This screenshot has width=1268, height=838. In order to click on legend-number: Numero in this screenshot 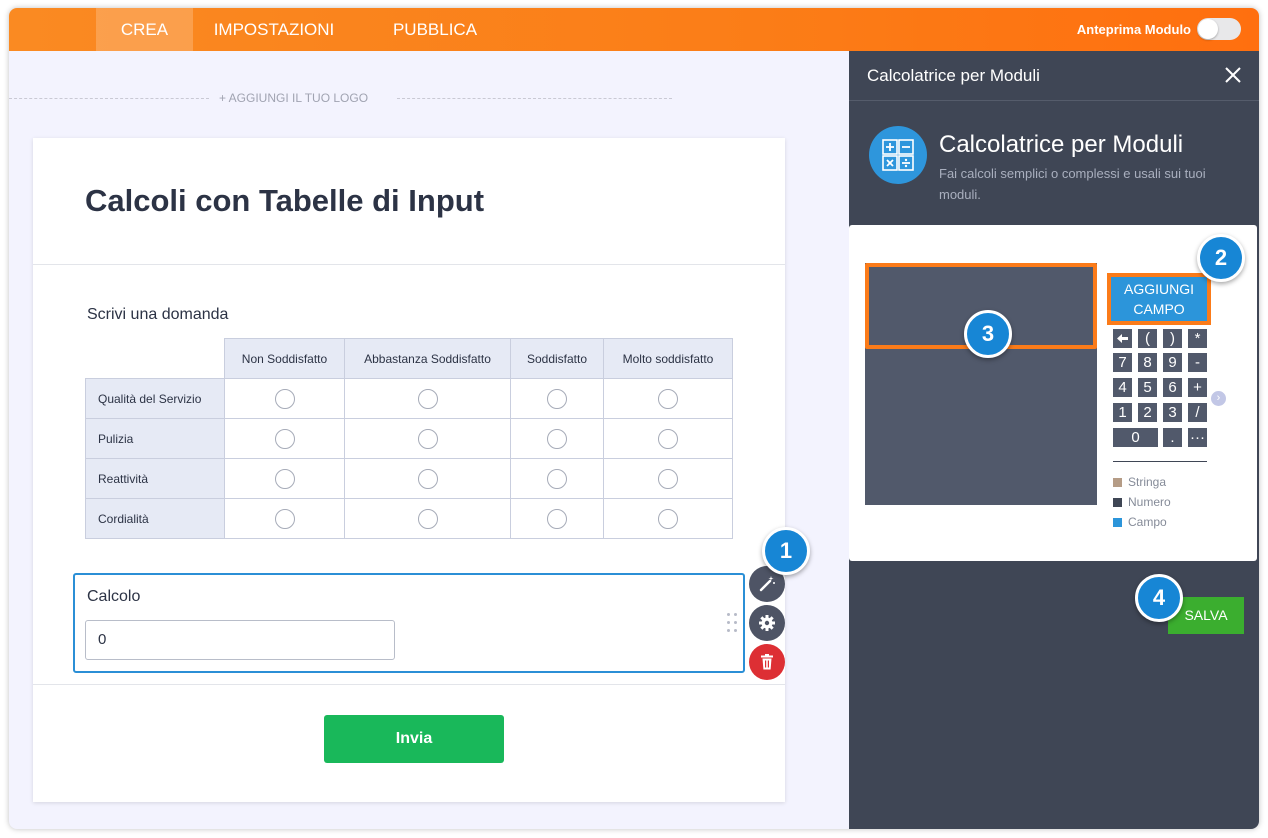, I will do `click(1142, 502)`.